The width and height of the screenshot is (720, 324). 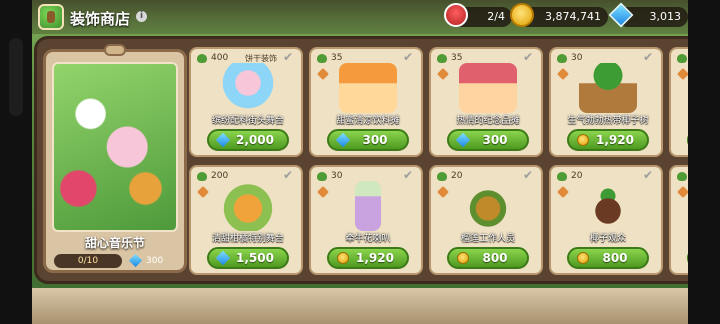 What do you see at coordinates (16, 77) in the screenshot?
I see `camera-notch` at bounding box center [16, 77].